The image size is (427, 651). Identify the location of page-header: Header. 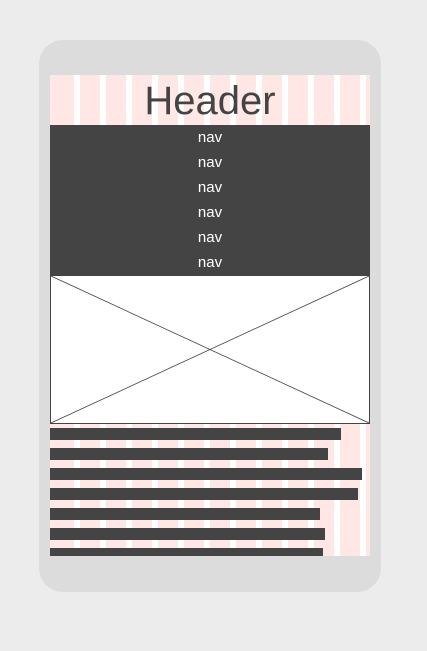
(210, 100).